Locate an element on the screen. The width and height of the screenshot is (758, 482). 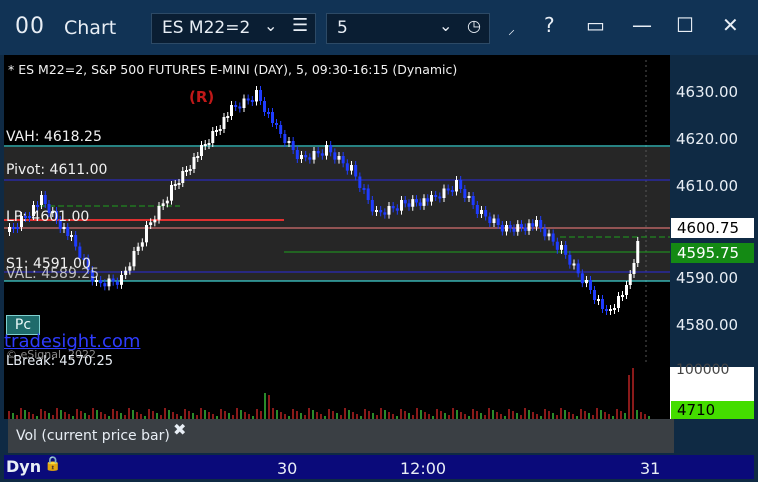
time-axis-label: 31 is located at coordinates (650, 468).